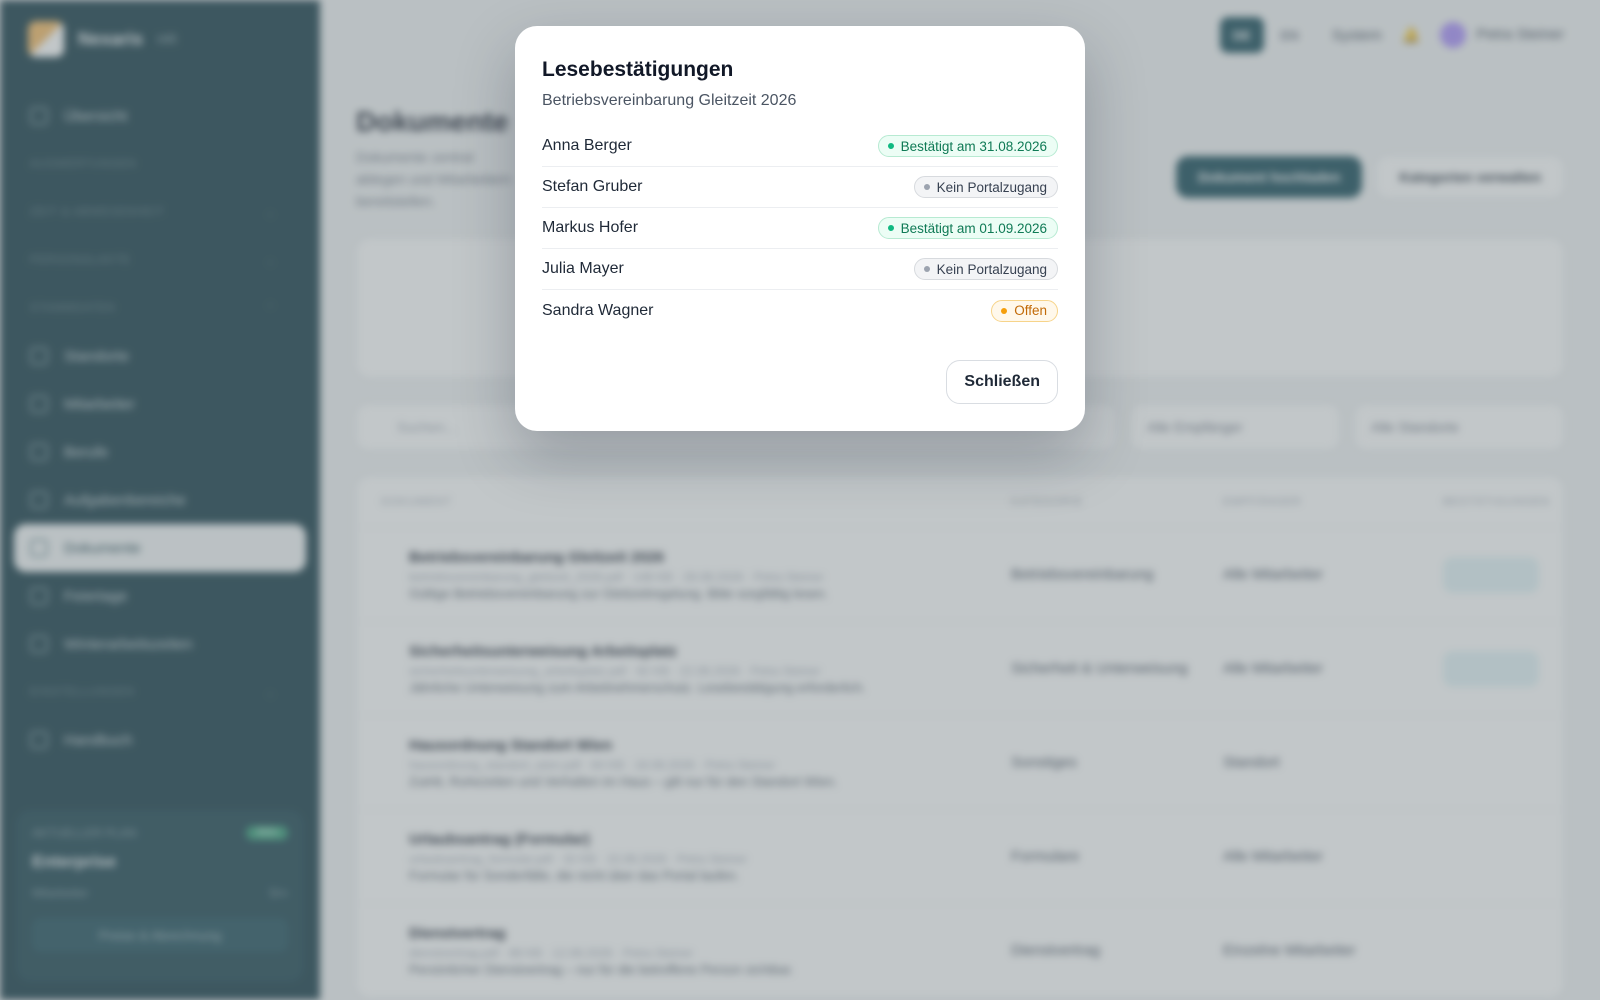 The width and height of the screenshot is (1600, 1000). I want to click on dialog-subtitle: Betriebsvereinbarung Gleitzeit 2026, so click(669, 100).